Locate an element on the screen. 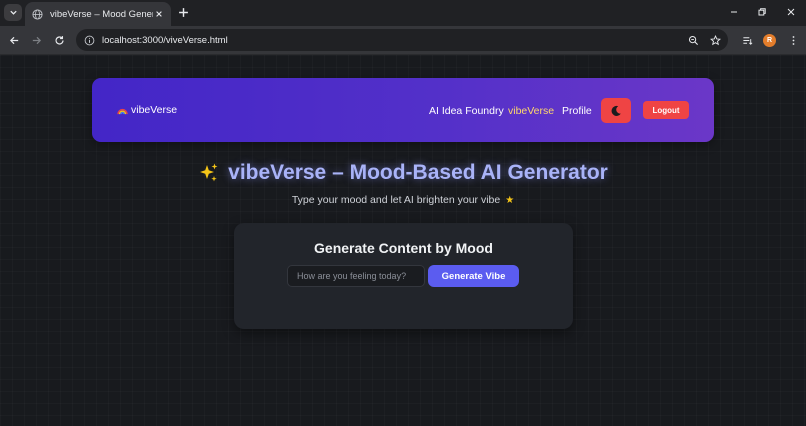  site-info-icon is located at coordinates (89, 40).